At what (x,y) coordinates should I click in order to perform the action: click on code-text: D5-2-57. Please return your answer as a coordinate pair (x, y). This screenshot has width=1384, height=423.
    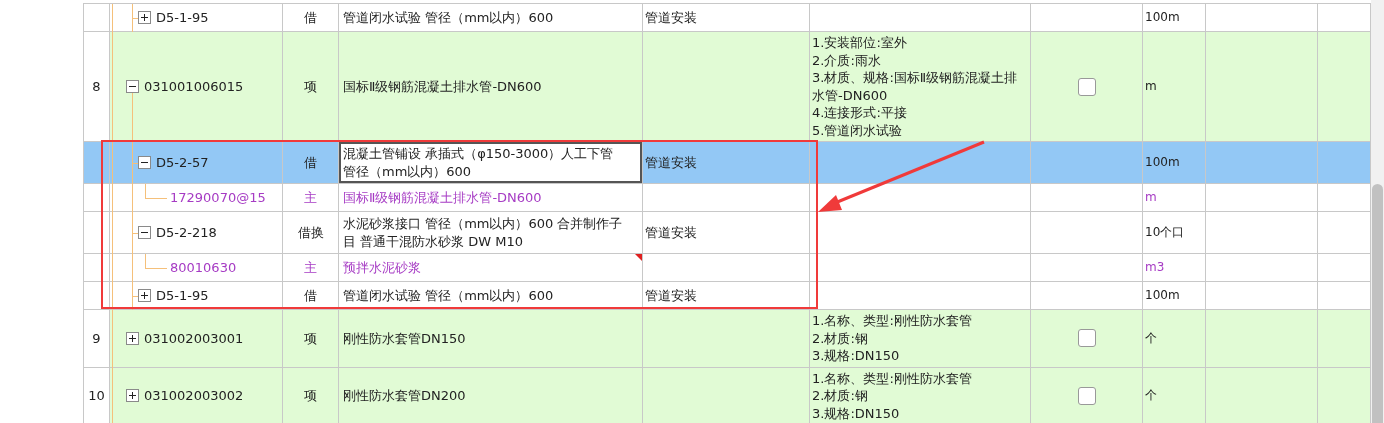
    Looking at the image, I should click on (182, 162).